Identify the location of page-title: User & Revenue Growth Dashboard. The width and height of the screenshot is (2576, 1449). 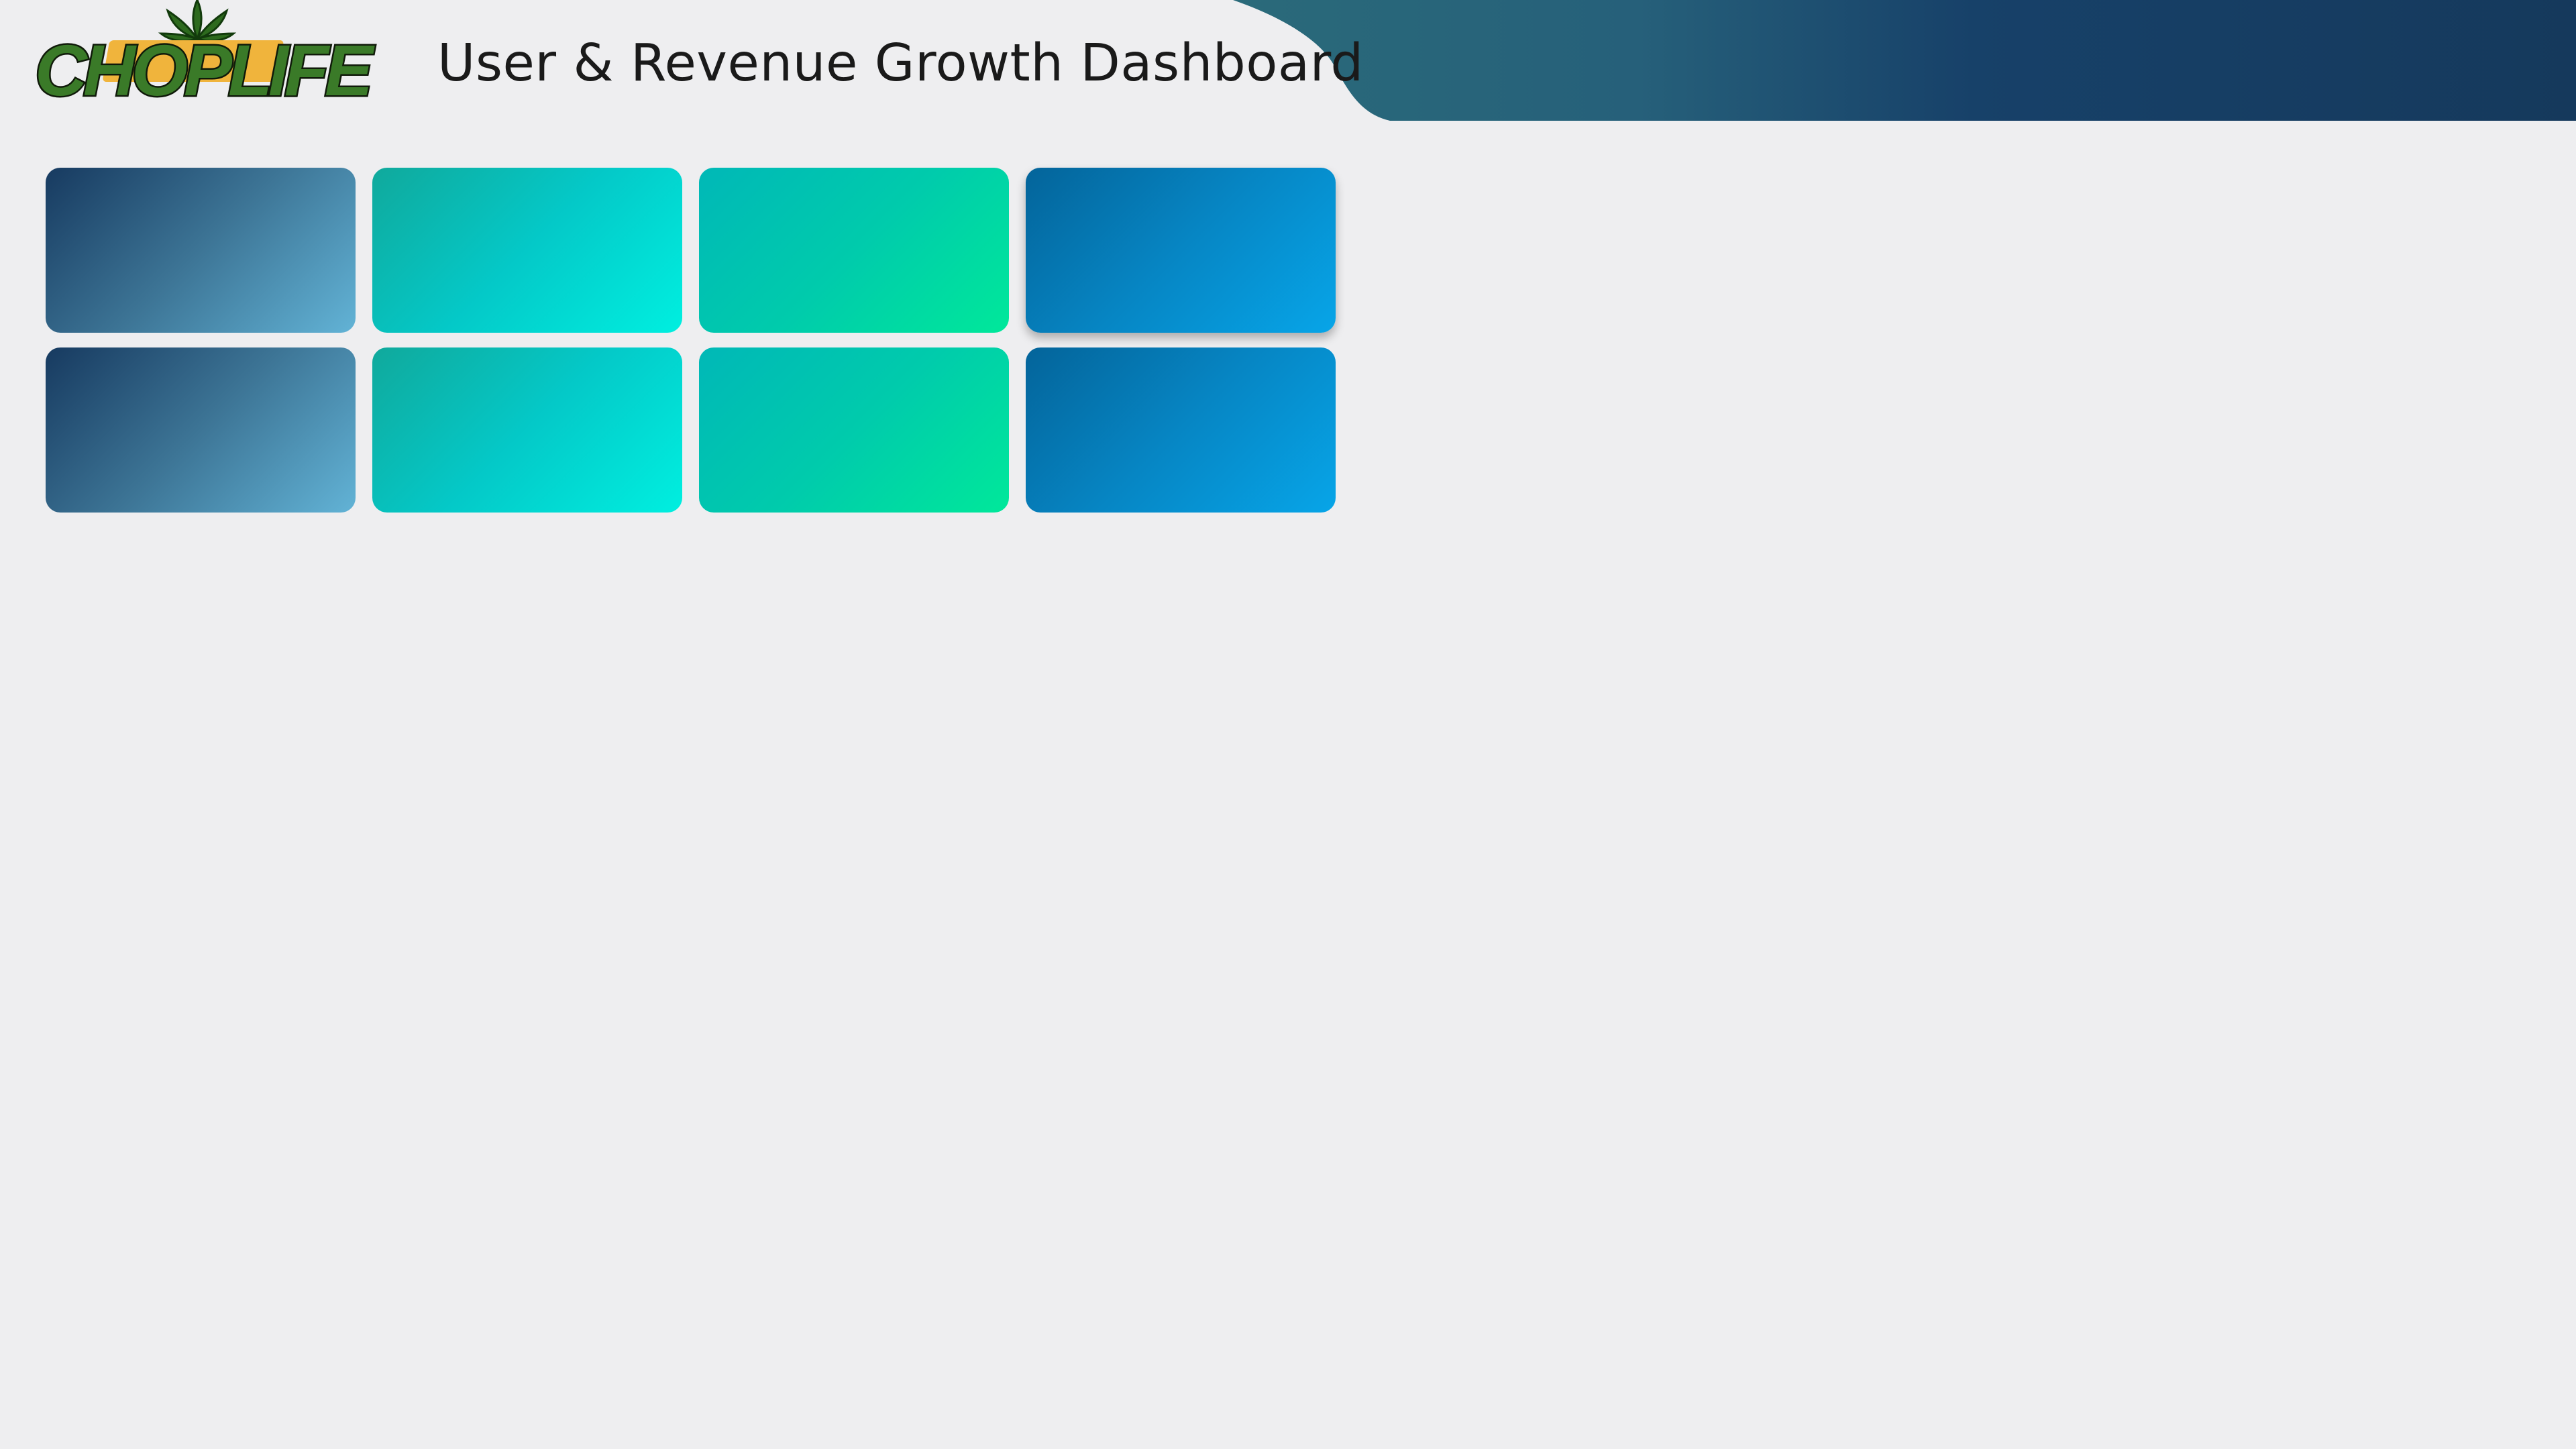
(900, 63).